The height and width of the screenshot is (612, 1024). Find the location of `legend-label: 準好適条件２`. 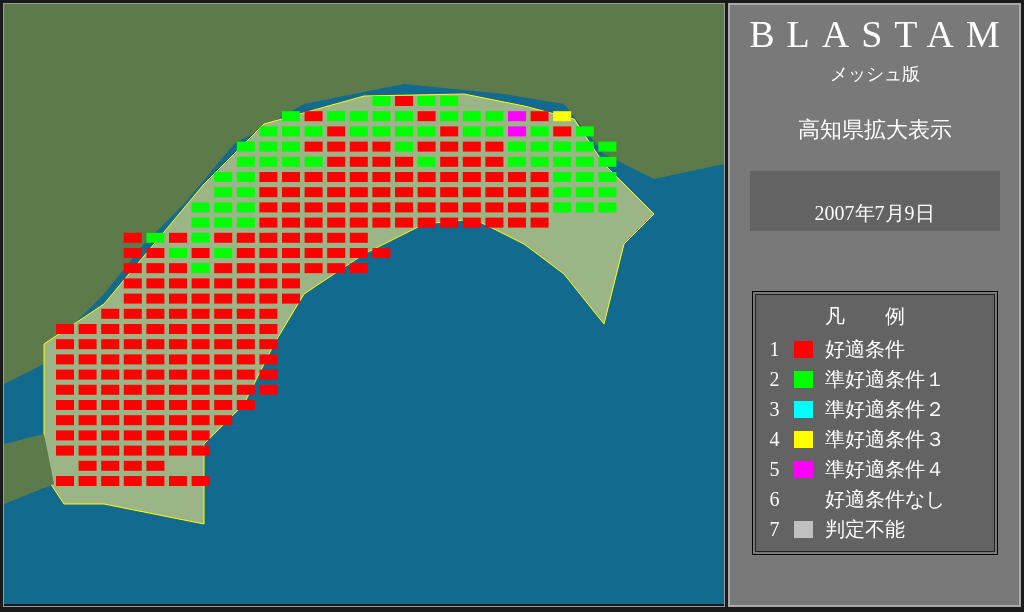

legend-label: 準好適条件２ is located at coordinates (884, 409).